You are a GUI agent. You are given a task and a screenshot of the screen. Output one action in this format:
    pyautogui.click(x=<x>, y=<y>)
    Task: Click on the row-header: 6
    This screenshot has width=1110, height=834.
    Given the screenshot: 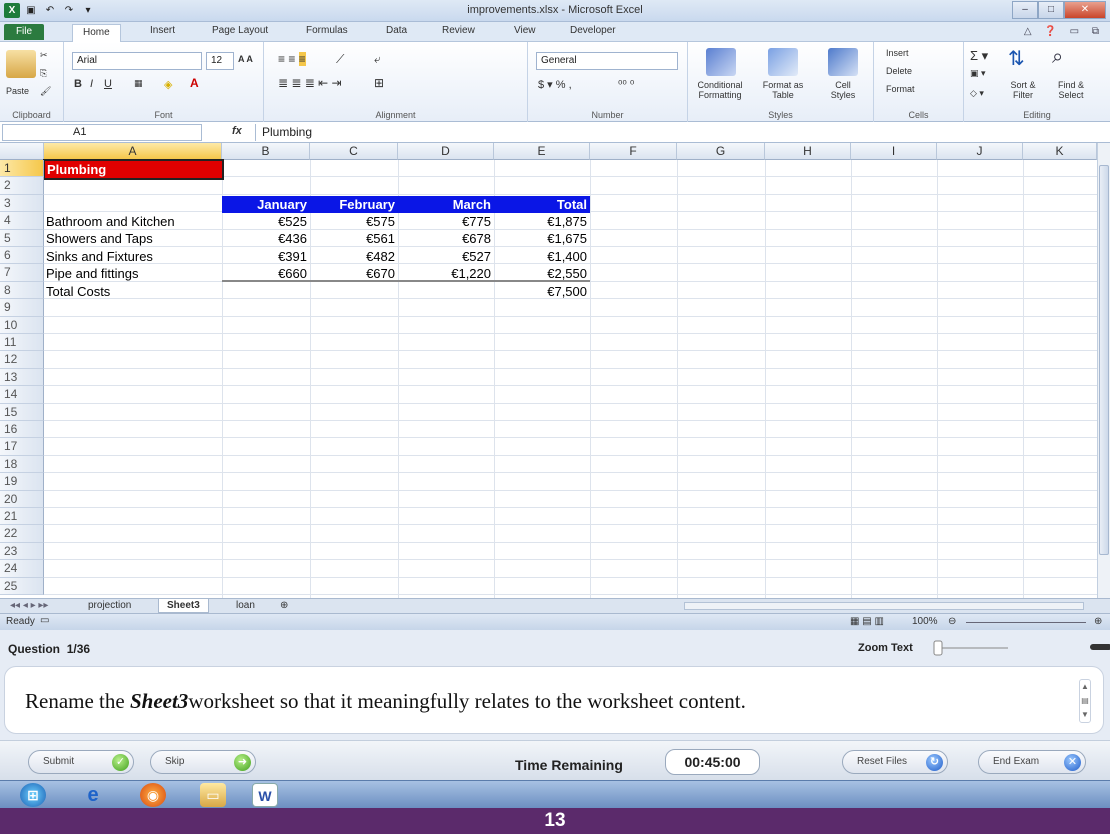 What is the action you would take?
    pyautogui.click(x=22, y=256)
    